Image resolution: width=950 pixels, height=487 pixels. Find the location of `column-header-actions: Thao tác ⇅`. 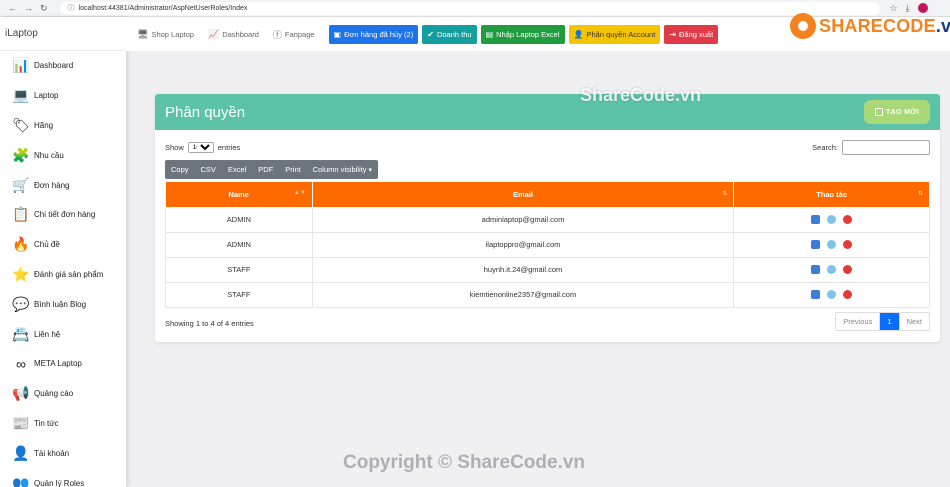

column-header-actions: Thao tác ⇅ is located at coordinates (831, 194).